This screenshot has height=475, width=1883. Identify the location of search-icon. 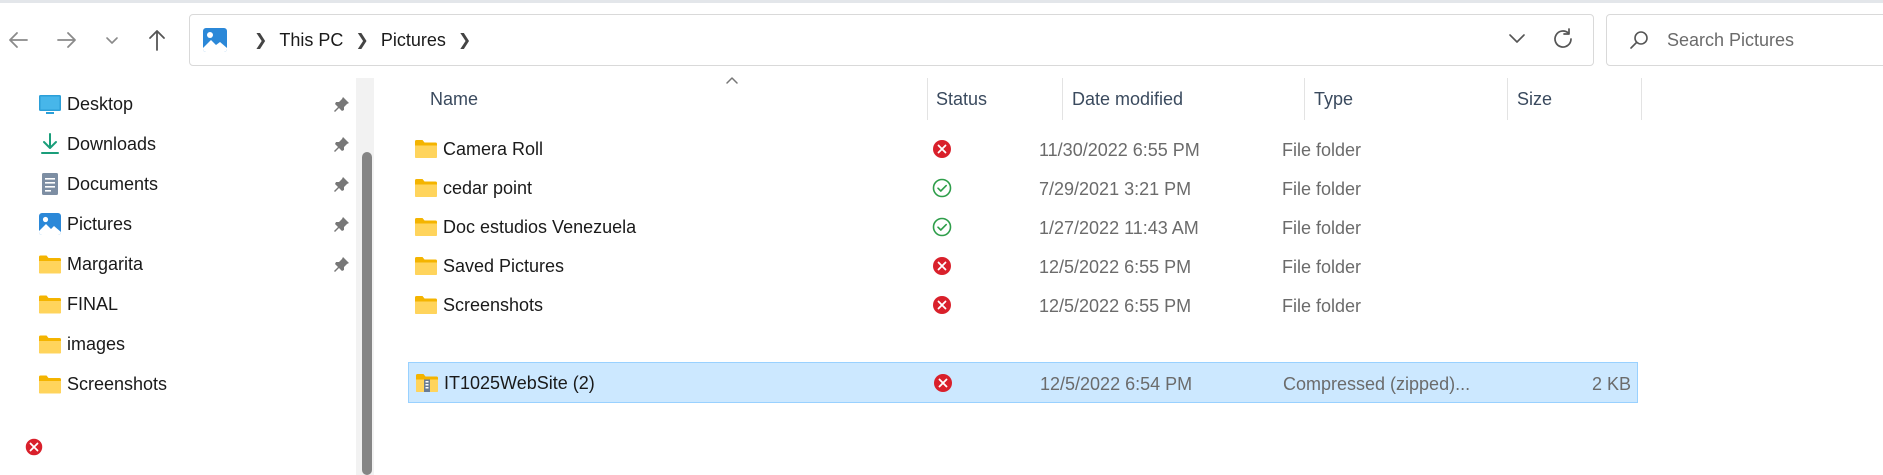
(1639, 40).